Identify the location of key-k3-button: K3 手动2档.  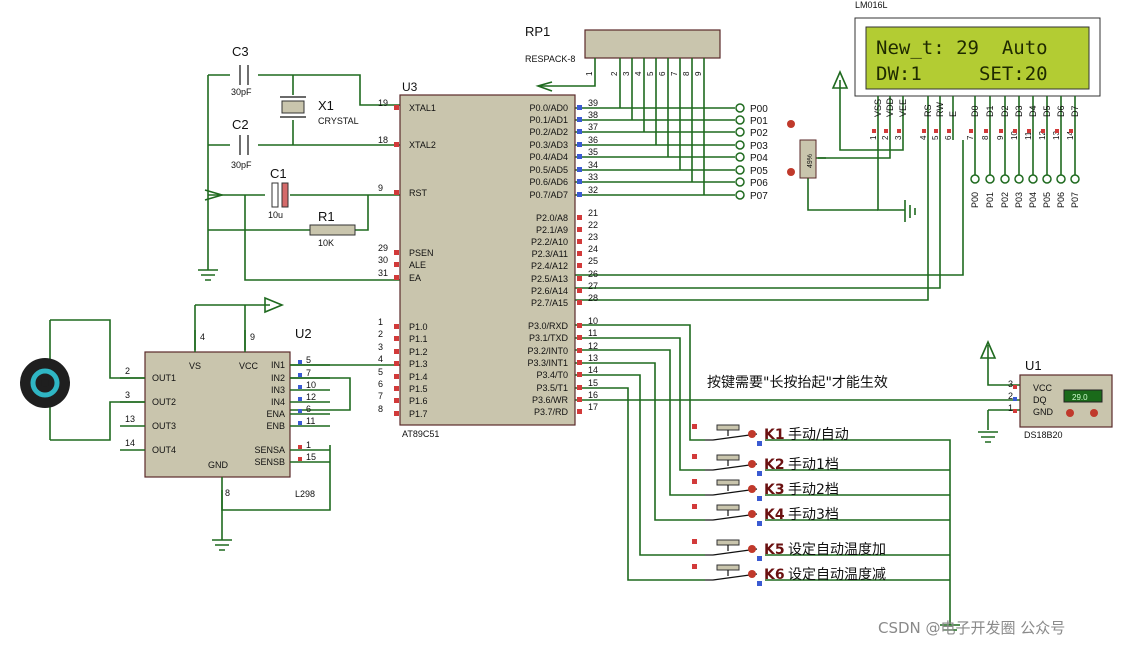
(765, 490).